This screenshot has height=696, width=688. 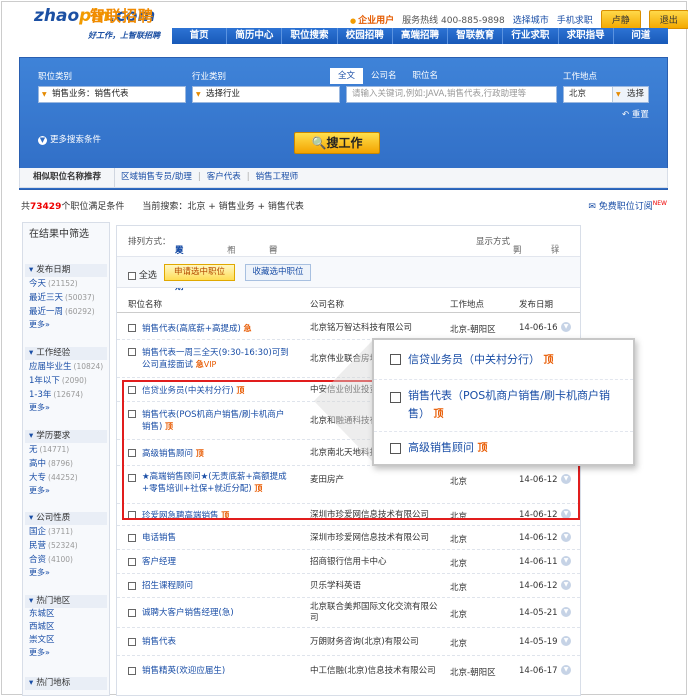 What do you see at coordinates (640, 36) in the screenshot?
I see `nav-item-wendao: 问道` at bounding box center [640, 36].